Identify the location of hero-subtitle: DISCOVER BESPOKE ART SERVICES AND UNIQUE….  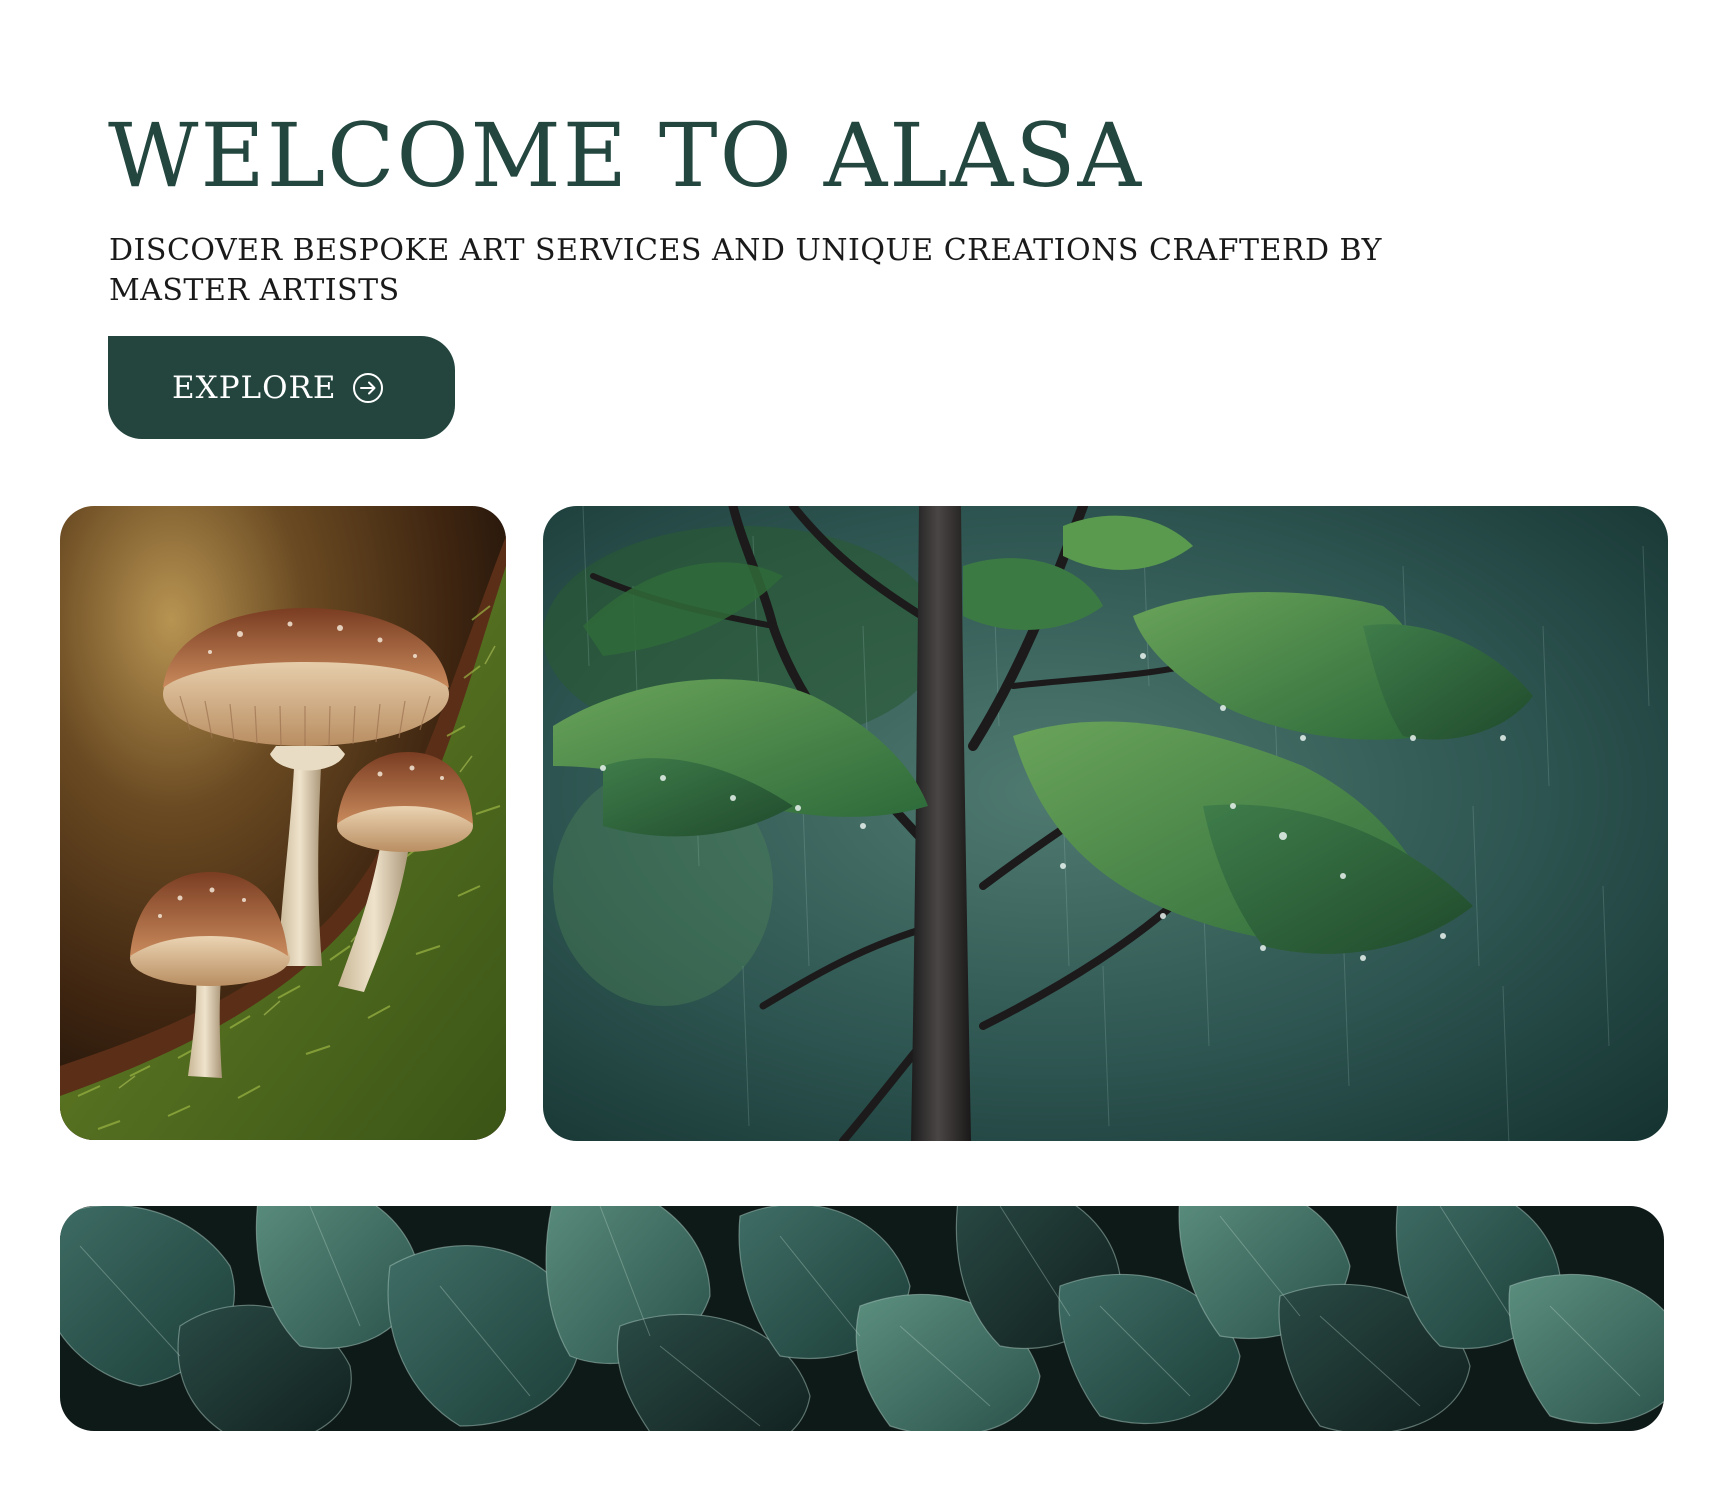
(745, 270).